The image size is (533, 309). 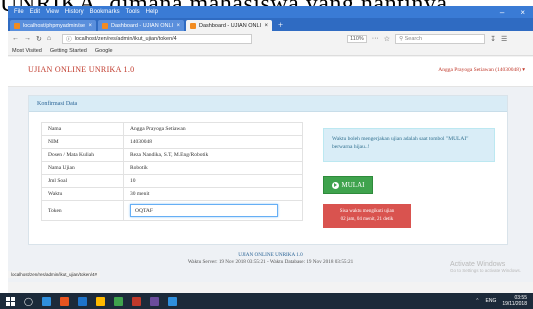 I want to click on search-placeholder: Search, so click(x=413, y=38).